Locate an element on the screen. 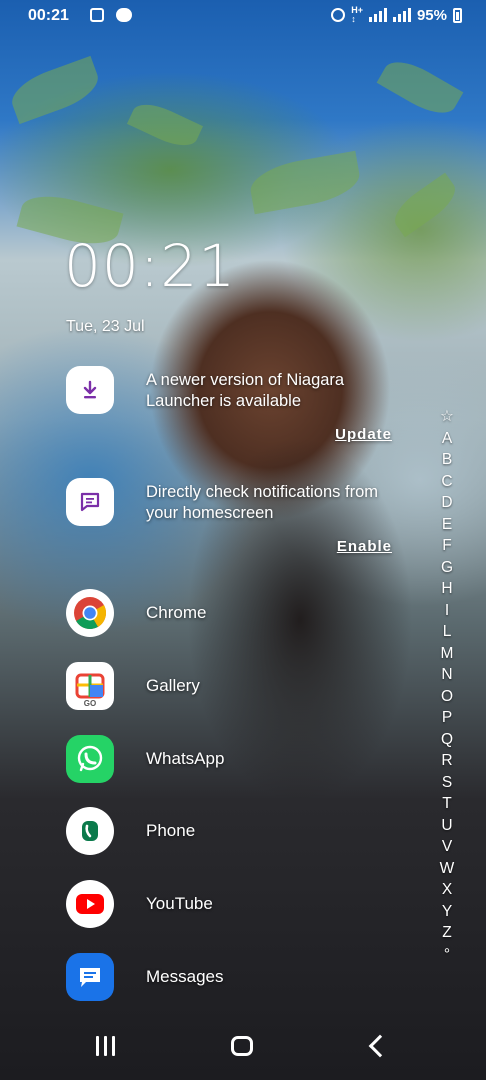 The height and width of the screenshot is (1080, 486). navigation-bar is located at coordinates (243, 1050).